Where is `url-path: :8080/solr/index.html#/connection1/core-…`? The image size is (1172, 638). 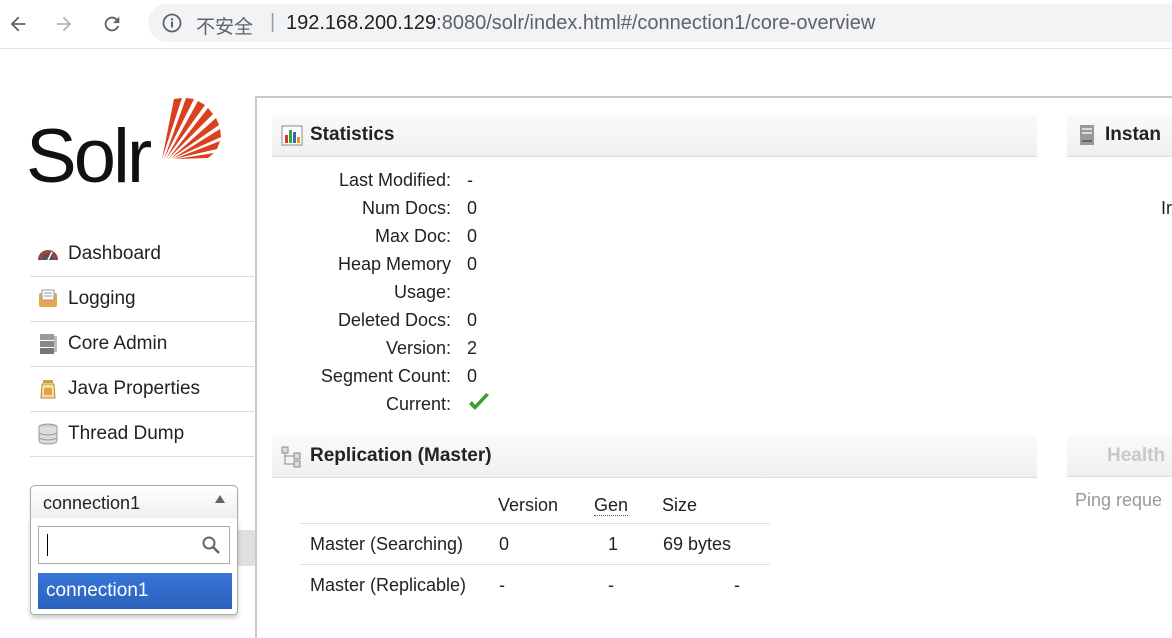
url-path: :8080/solr/index.html#/connection1/core-… is located at coordinates (656, 23).